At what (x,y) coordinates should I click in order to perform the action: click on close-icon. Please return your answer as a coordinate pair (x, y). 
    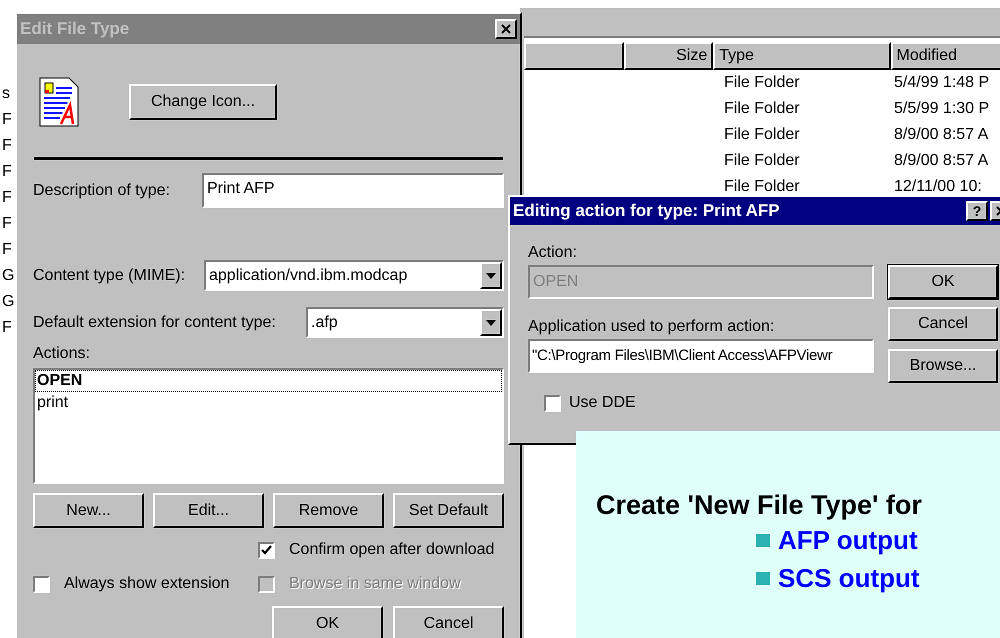
    Looking at the image, I should click on (506, 29).